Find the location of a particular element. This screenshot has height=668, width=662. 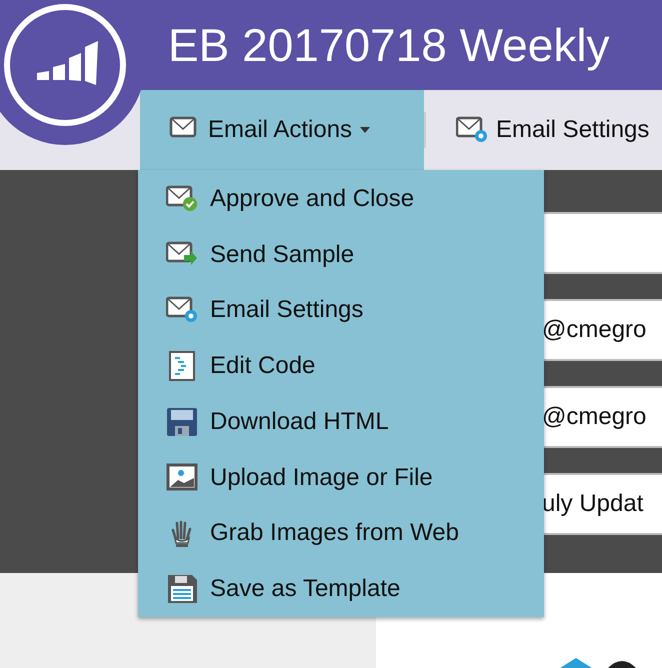

page-title: EB 20170718 Weekly is located at coordinates (389, 45).